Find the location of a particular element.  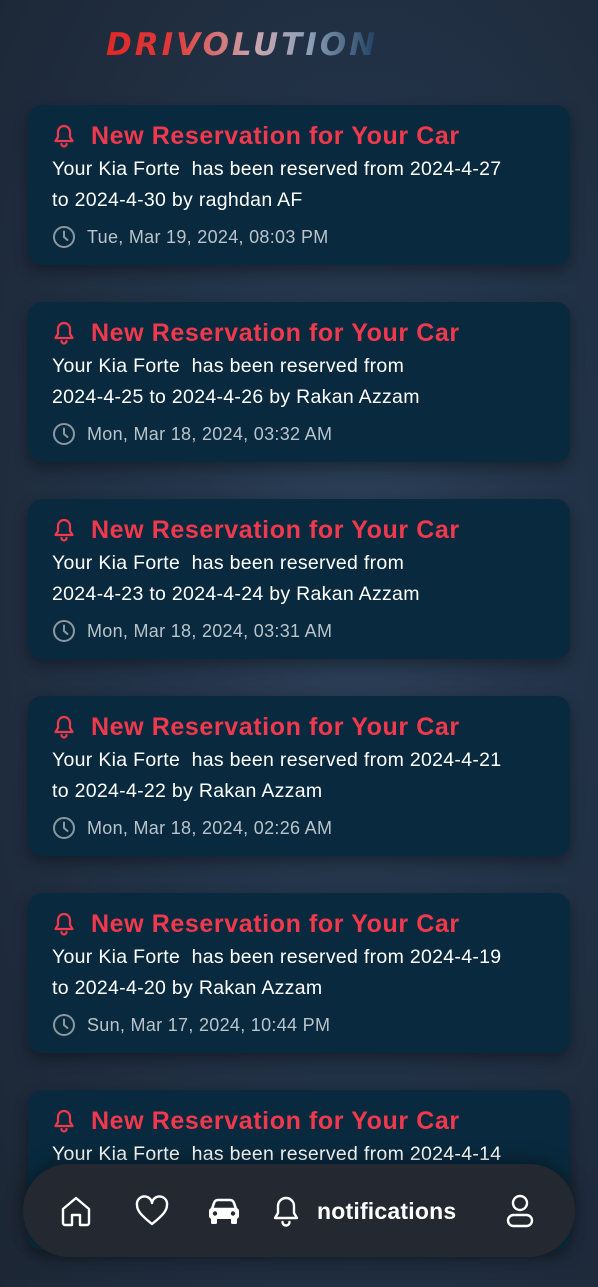

notification-timestamp: Tue, Mar 19, 2024, 08:03 PM is located at coordinates (208, 236).